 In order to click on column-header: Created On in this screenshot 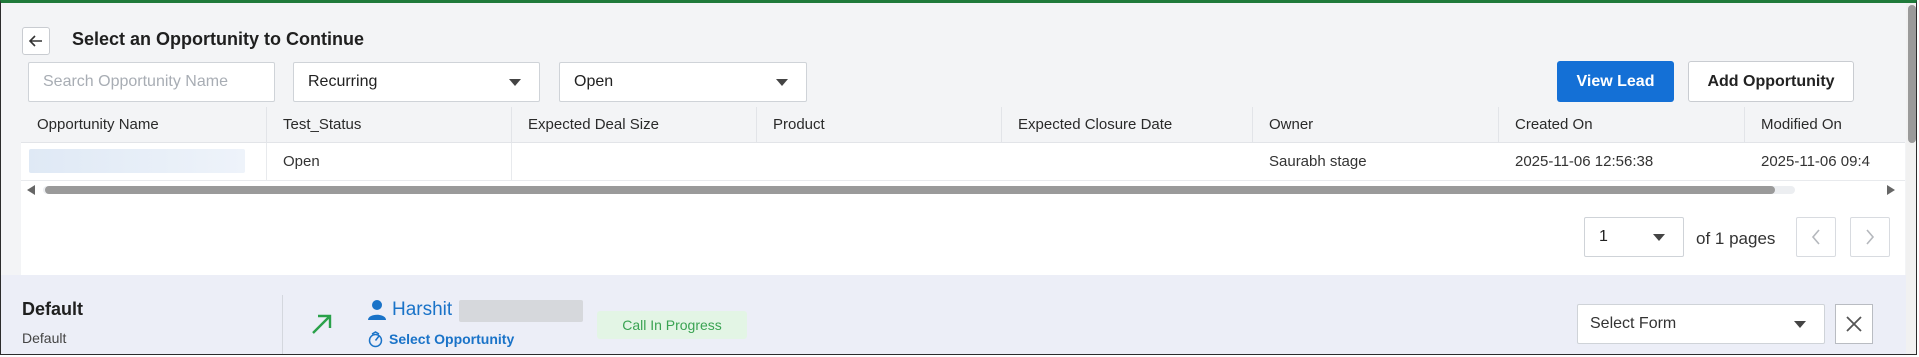, I will do `click(1622, 125)`.